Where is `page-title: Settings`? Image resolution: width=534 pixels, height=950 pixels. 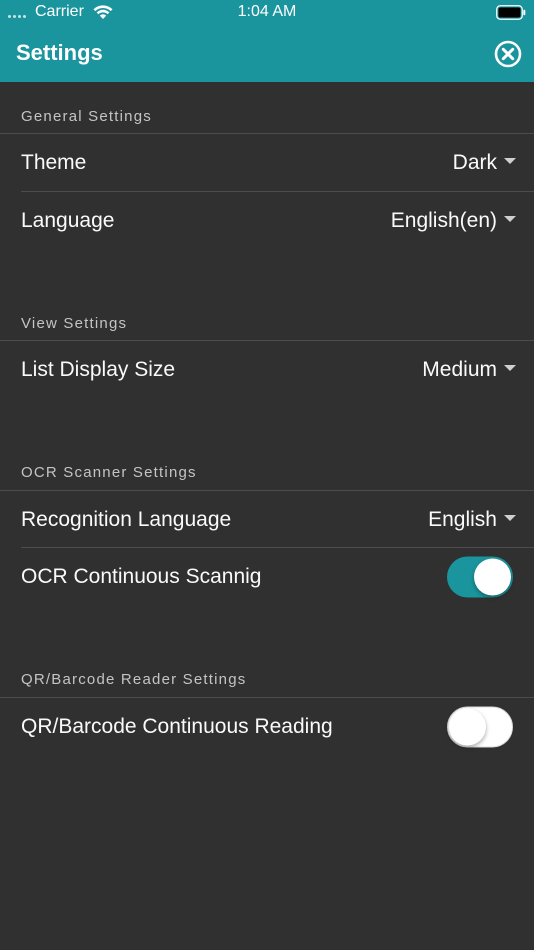
page-title: Settings is located at coordinates (59, 52).